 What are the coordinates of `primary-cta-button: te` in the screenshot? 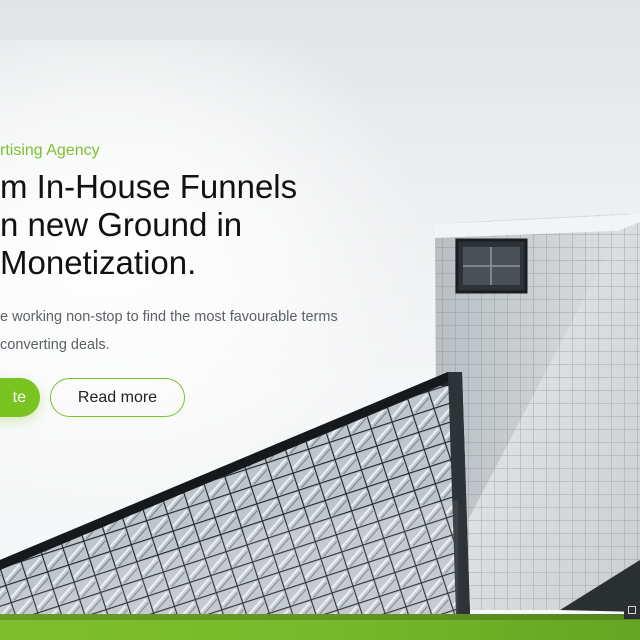 It's located at (20, 397).